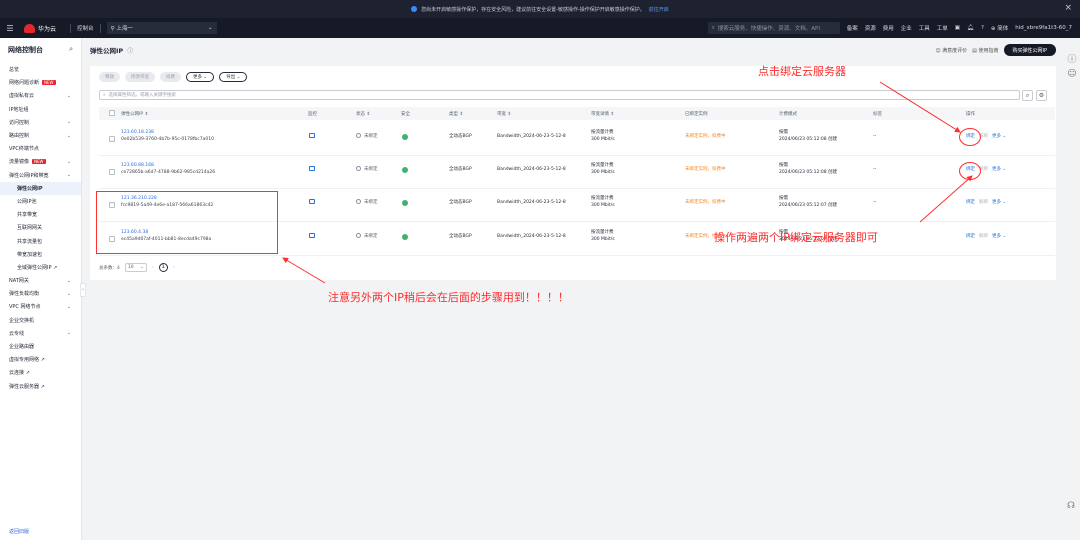 This screenshot has width=1080, height=540. What do you see at coordinates (942, 28) in the screenshot?
I see `nav-link-ticket: 工单` at bounding box center [942, 28].